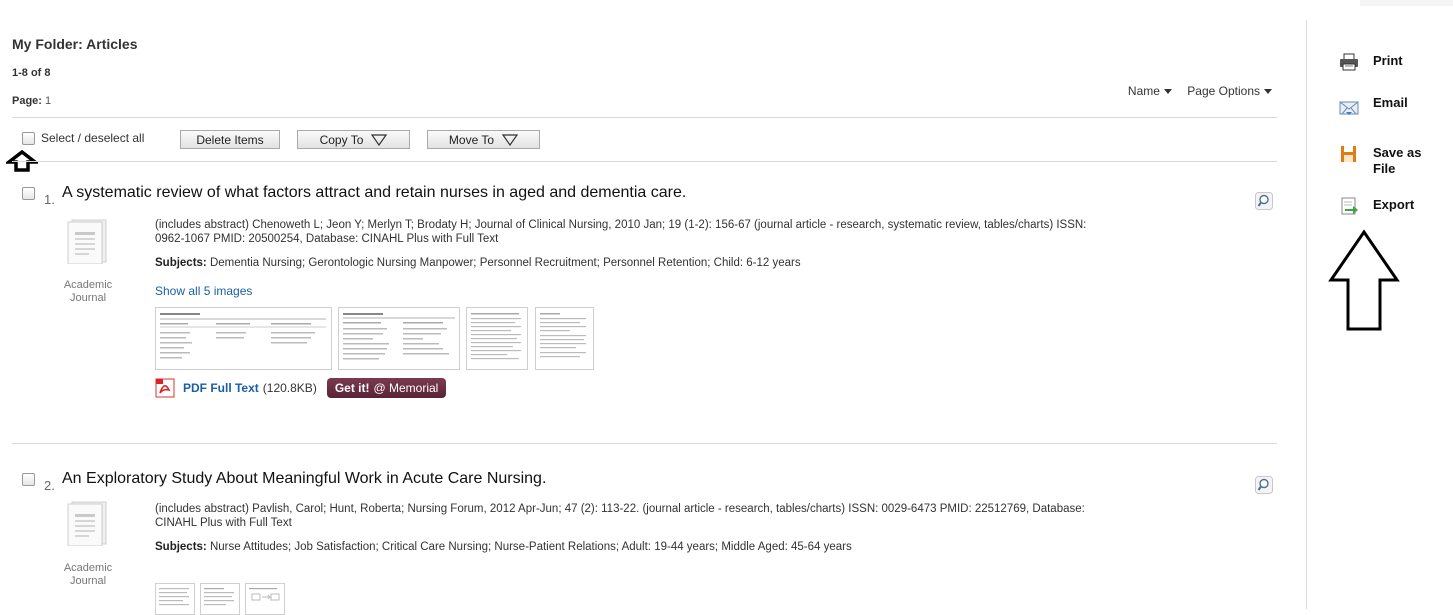  I want to click on sort-controls: Name Page Options, so click(1194, 91).